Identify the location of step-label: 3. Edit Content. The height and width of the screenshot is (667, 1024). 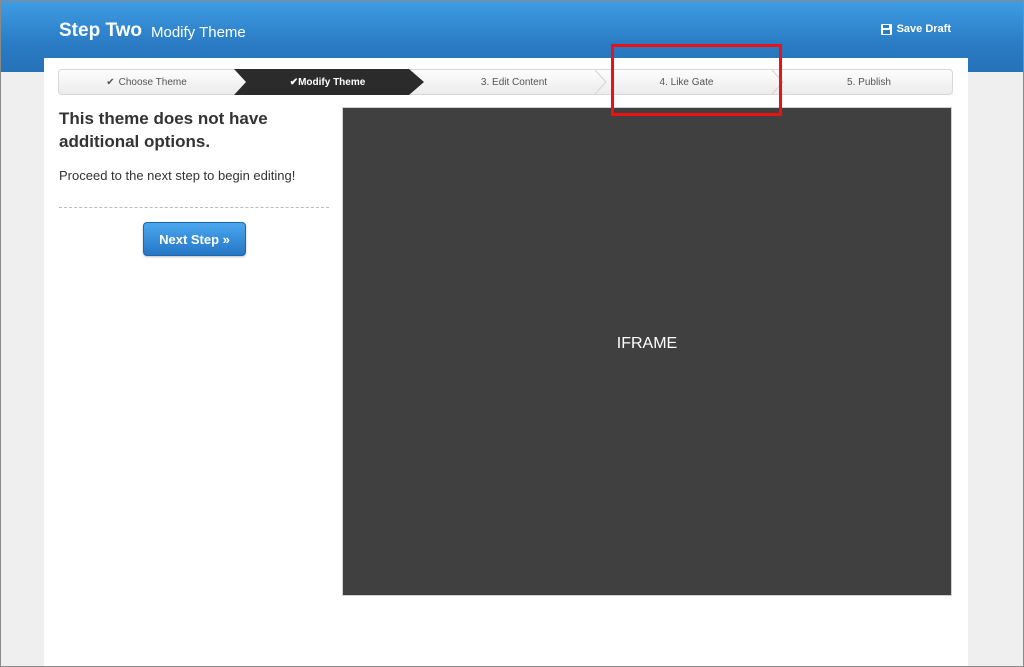
(514, 82).